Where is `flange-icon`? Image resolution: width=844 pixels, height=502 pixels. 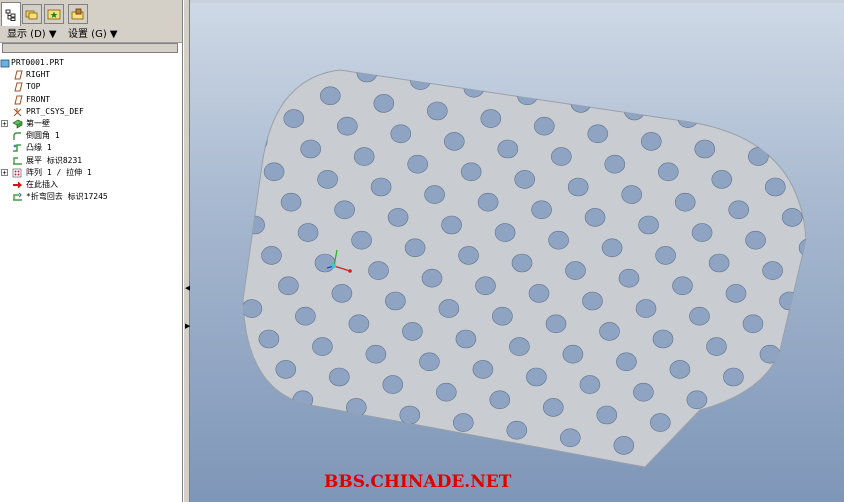
flange-icon is located at coordinates (17, 148).